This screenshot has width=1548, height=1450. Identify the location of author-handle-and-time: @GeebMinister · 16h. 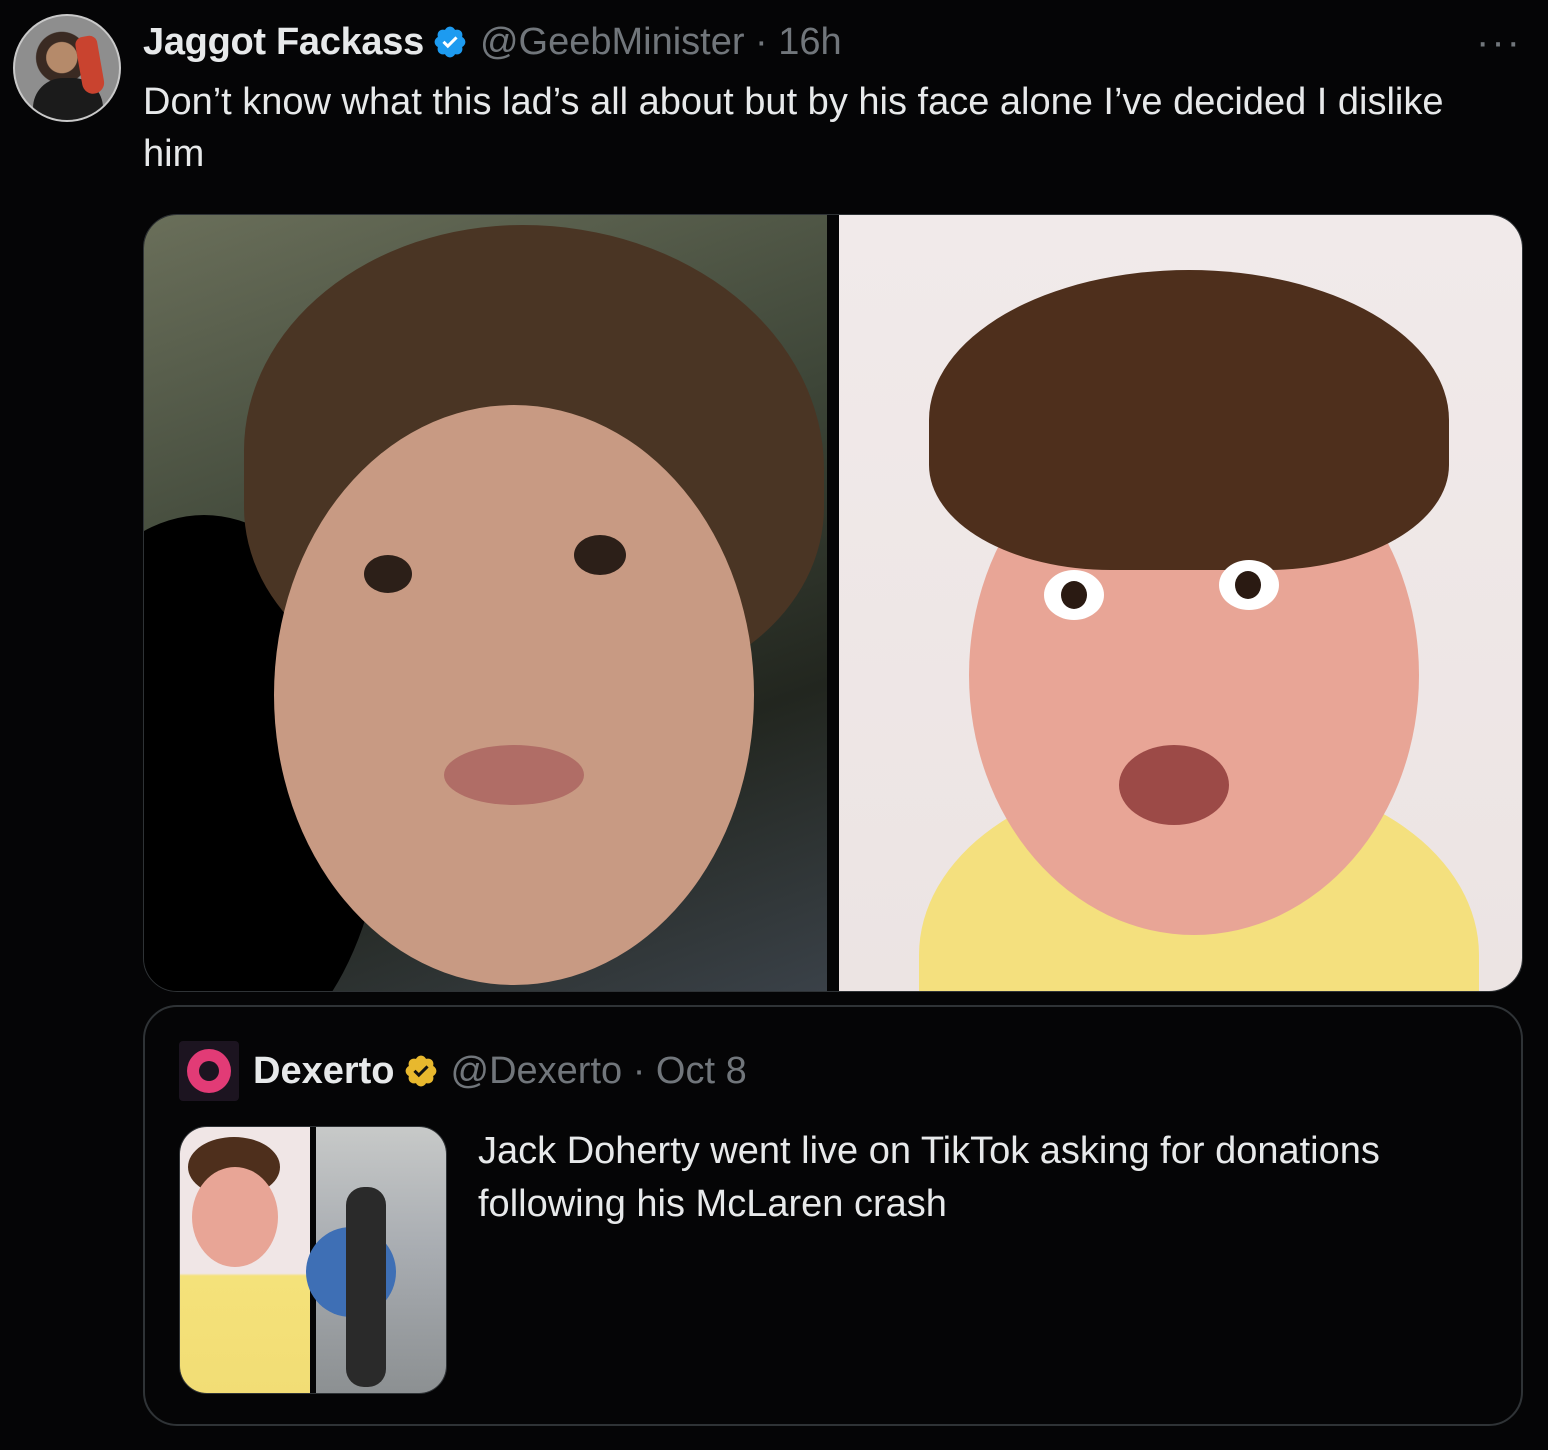
(661, 42).